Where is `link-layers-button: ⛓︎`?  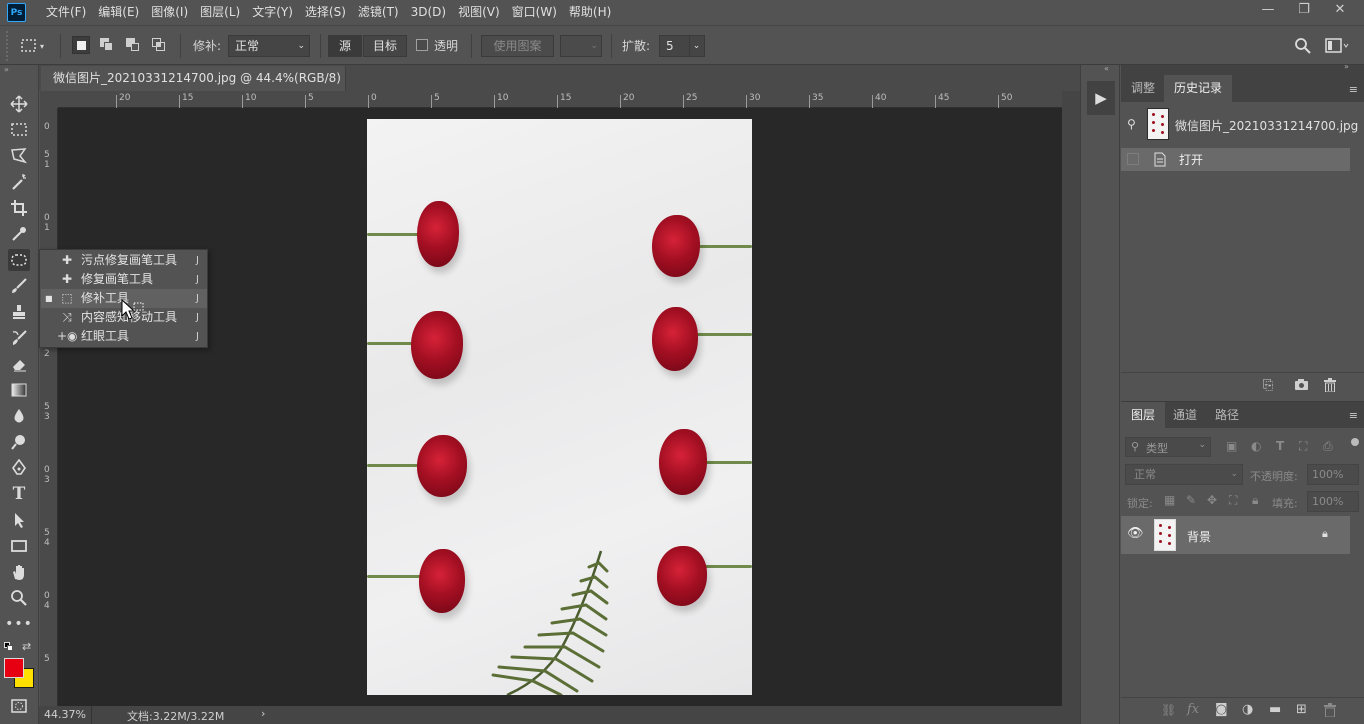
link-layers-button: ⛓︎ is located at coordinates (1168, 710).